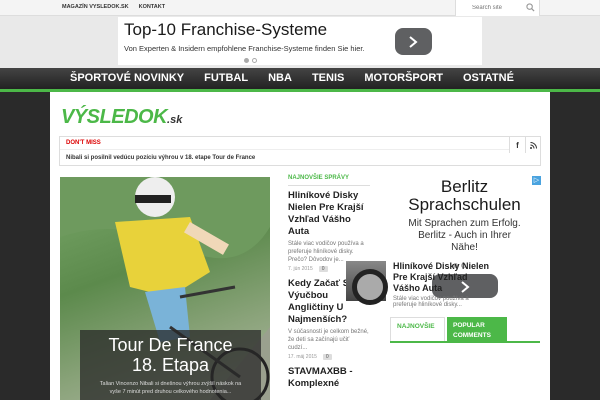 Image resolution: width=600 pixels, height=400 pixels. What do you see at coordinates (175, 120) in the screenshot?
I see `logo-suffix: .sk` at bounding box center [175, 120].